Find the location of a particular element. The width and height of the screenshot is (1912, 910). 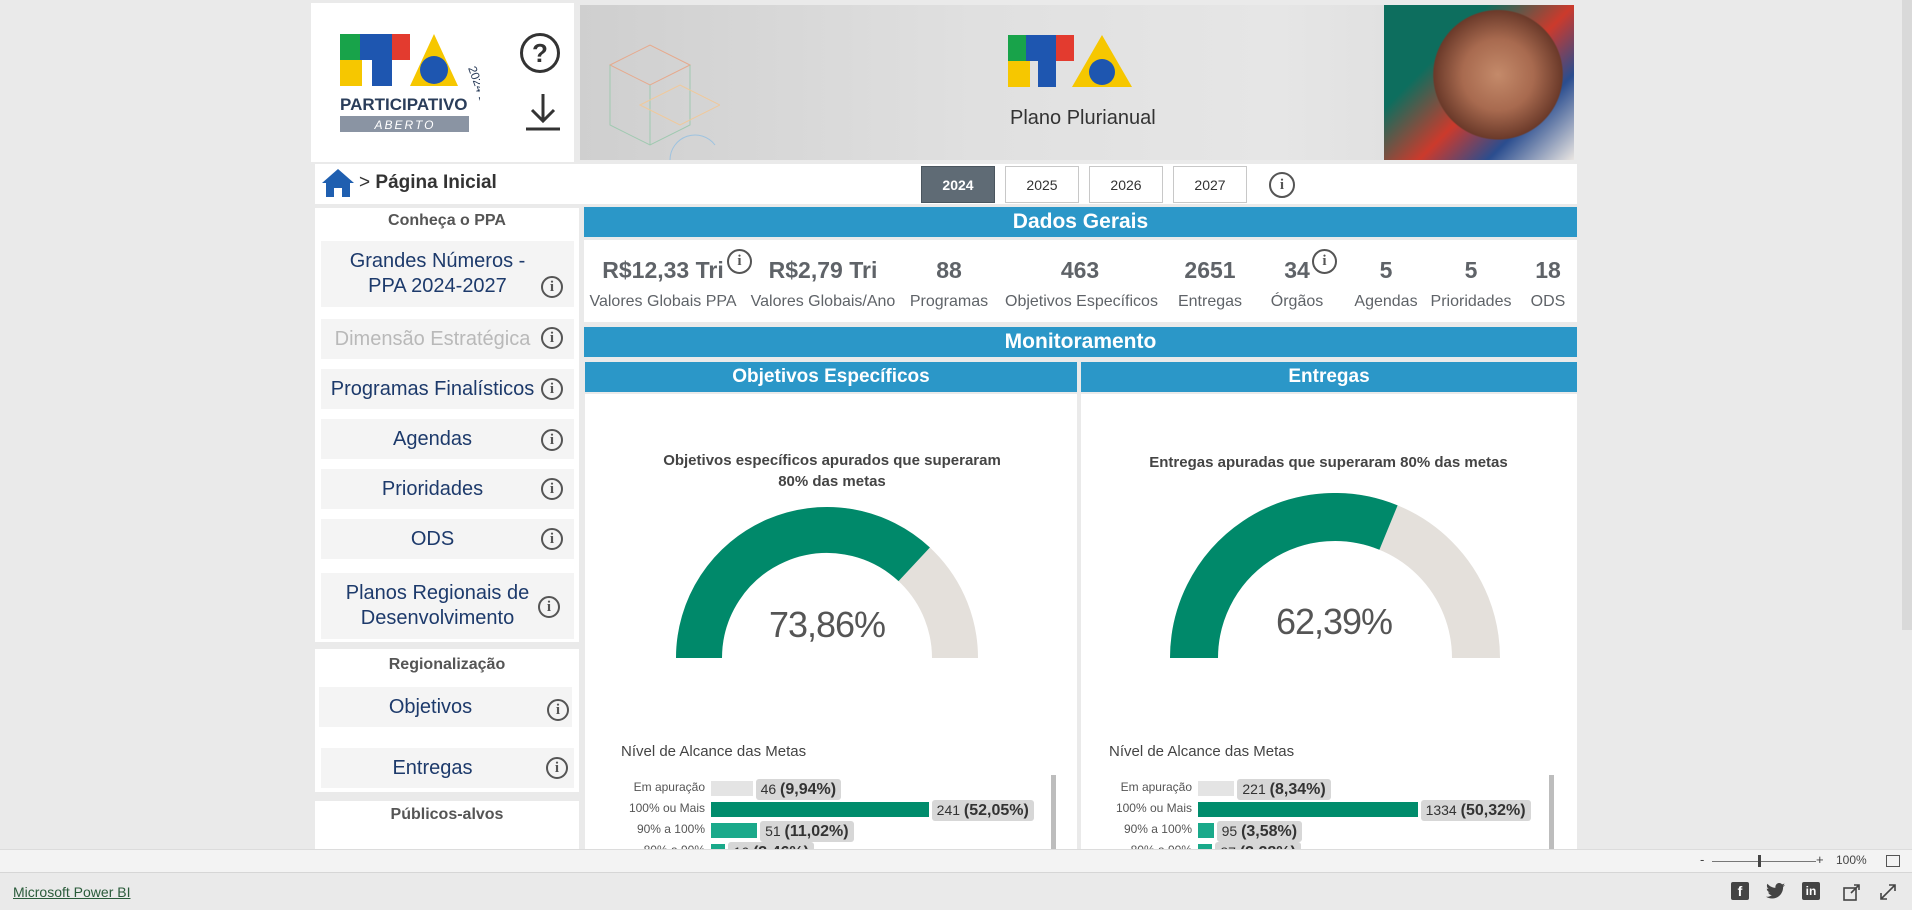

dados-gerais-header: Dados Gerais is located at coordinates (1080, 222).